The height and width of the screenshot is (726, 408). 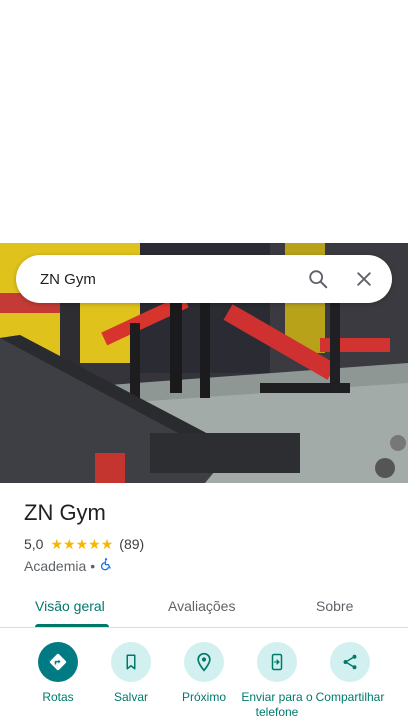 What do you see at coordinates (34, 544) in the screenshot?
I see `rating-value: 5,0` at bounding box center [34, 544].